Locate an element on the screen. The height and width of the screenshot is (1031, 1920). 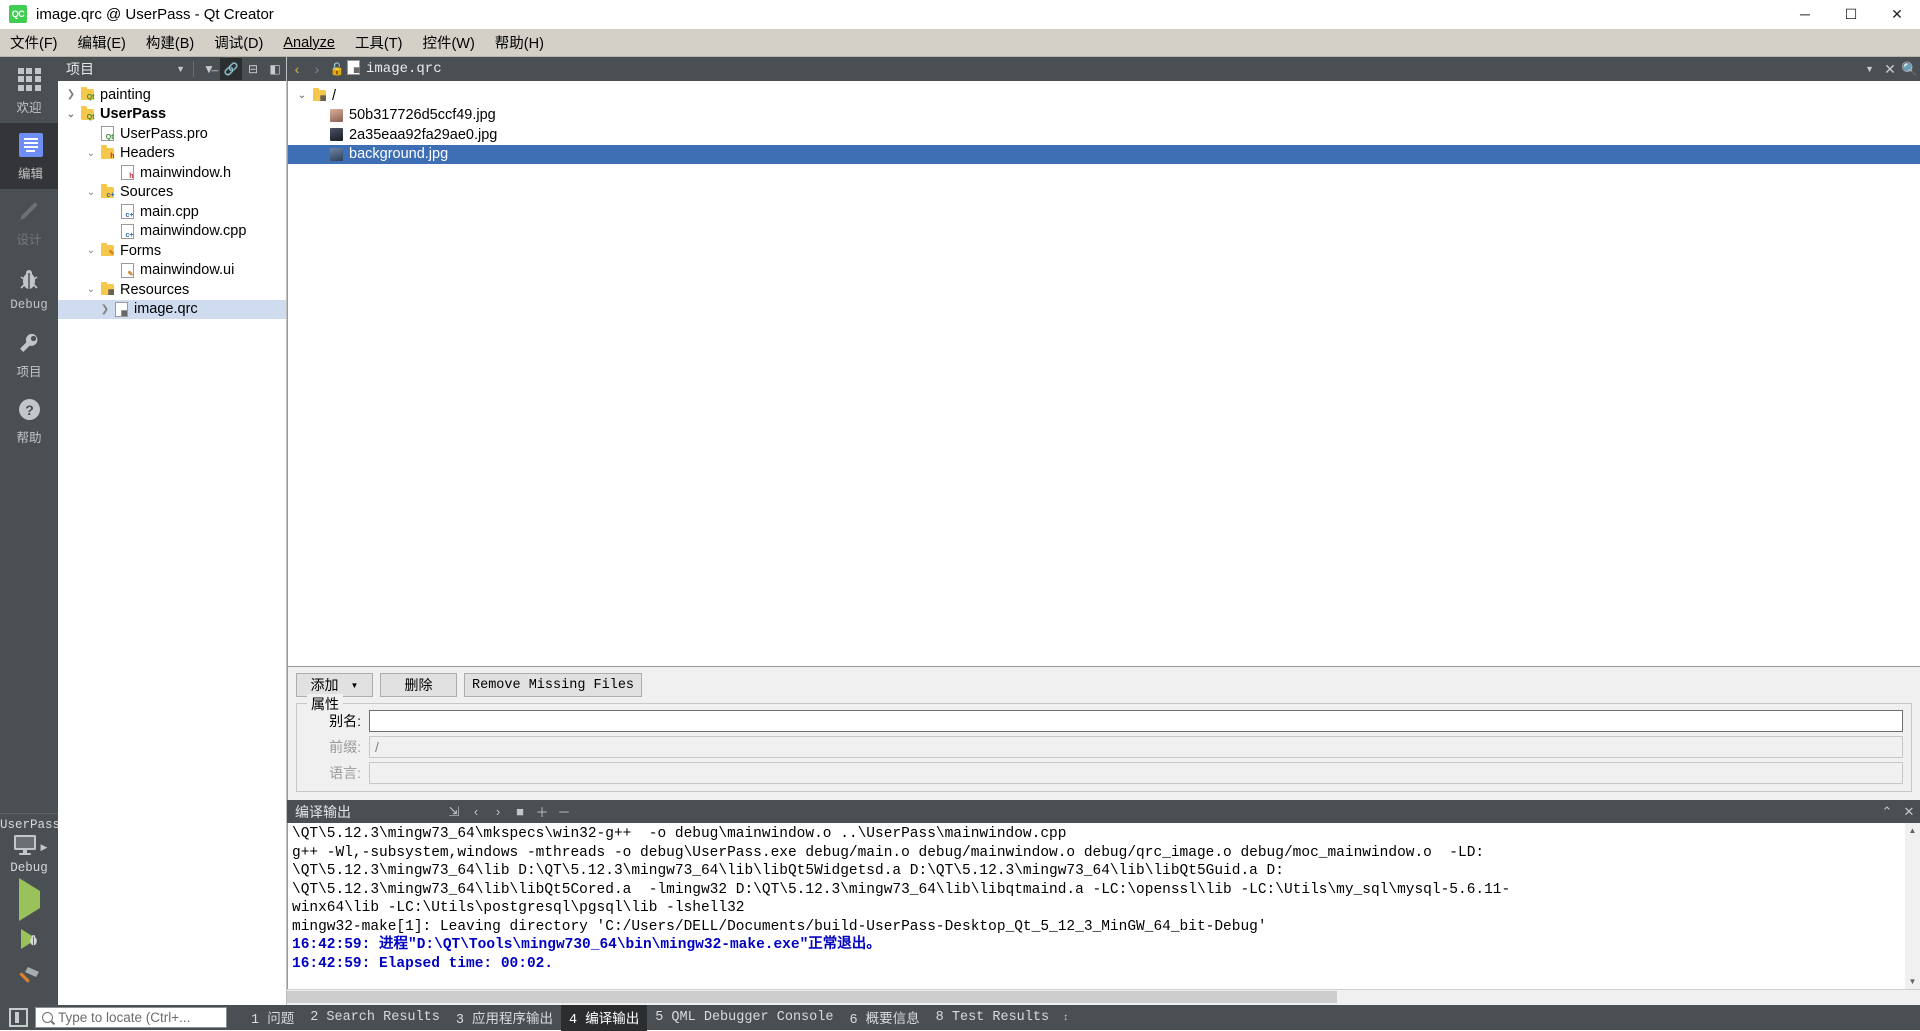
scroll-up-icon: ▲ is located at coordinates (1912, 830).